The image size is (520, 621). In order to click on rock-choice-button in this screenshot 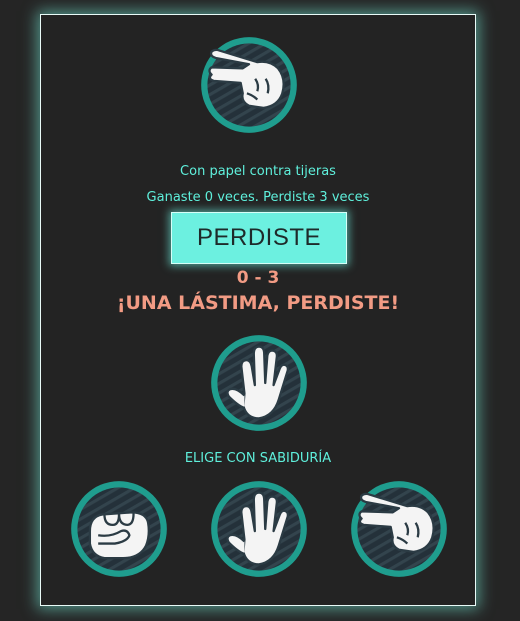, I will do `click(119, 529)`.